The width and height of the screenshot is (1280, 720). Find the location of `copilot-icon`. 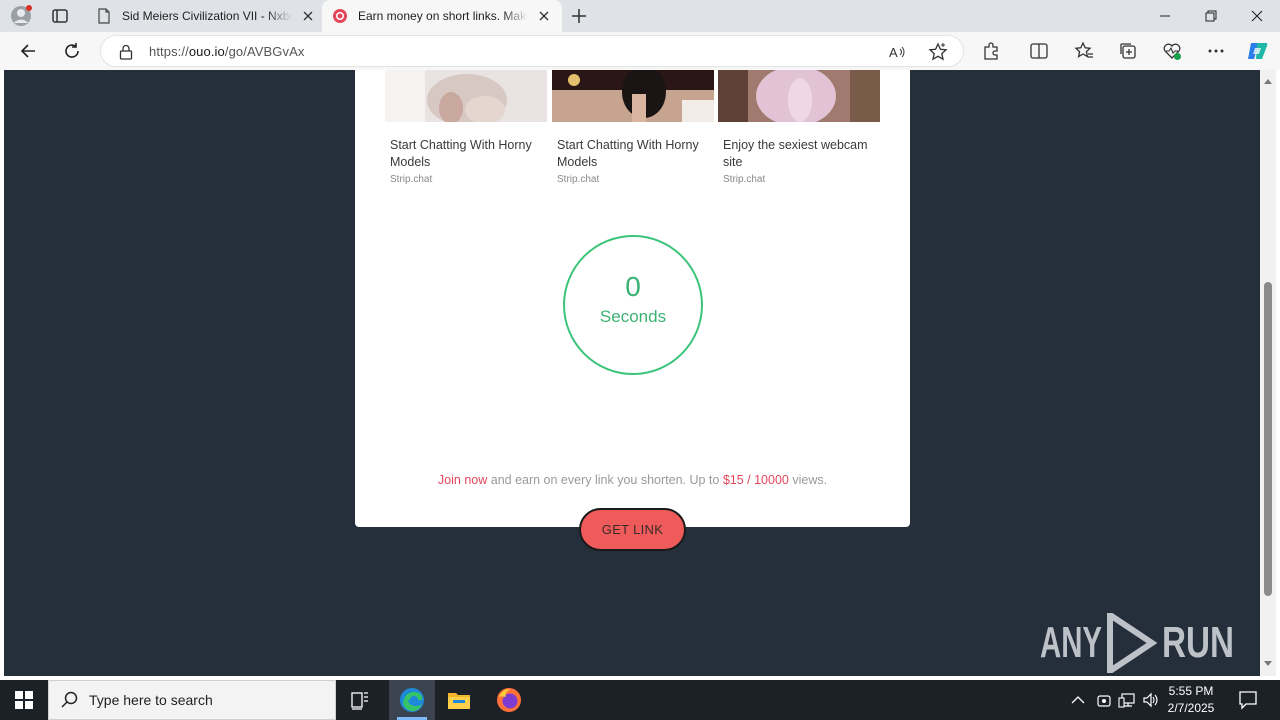

copilot-icon is located at coordinates (1258, 51).